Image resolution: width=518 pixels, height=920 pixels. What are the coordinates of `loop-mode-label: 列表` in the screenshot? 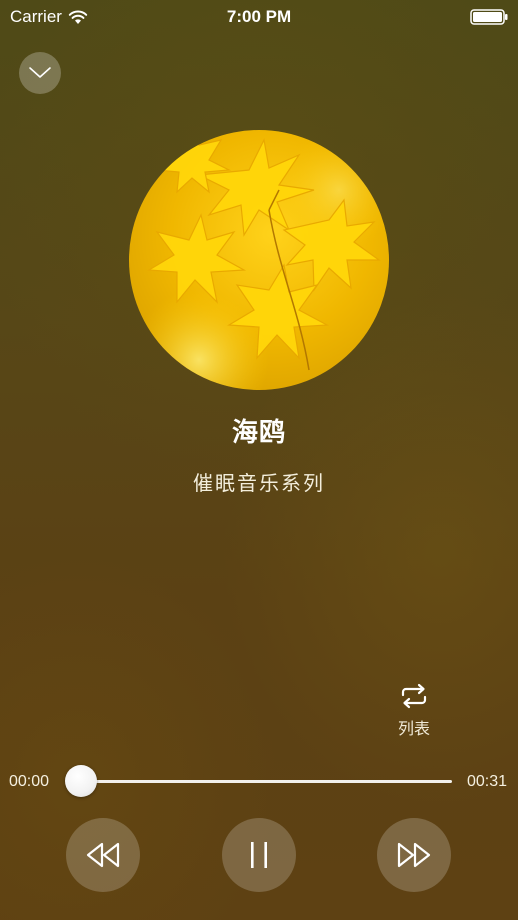 It's located at (413, 729).